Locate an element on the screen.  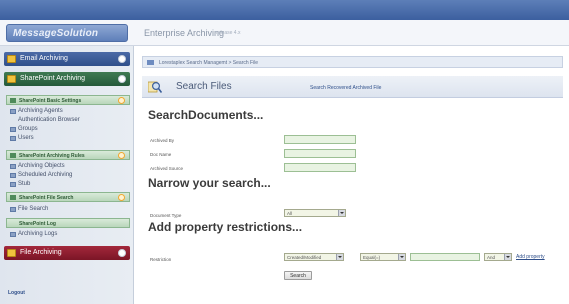
logo: MessageSolution is located at coordinates (67, 33).